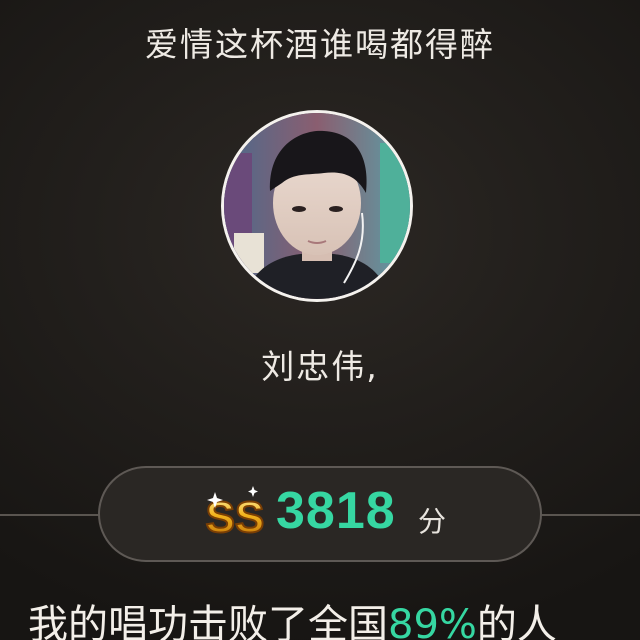 The image size is (640, 640). What do you see at coordinates (320, 366) in the screenshot?
I see `user-name: 刘忠伟,` at bounding box center [320, 366].